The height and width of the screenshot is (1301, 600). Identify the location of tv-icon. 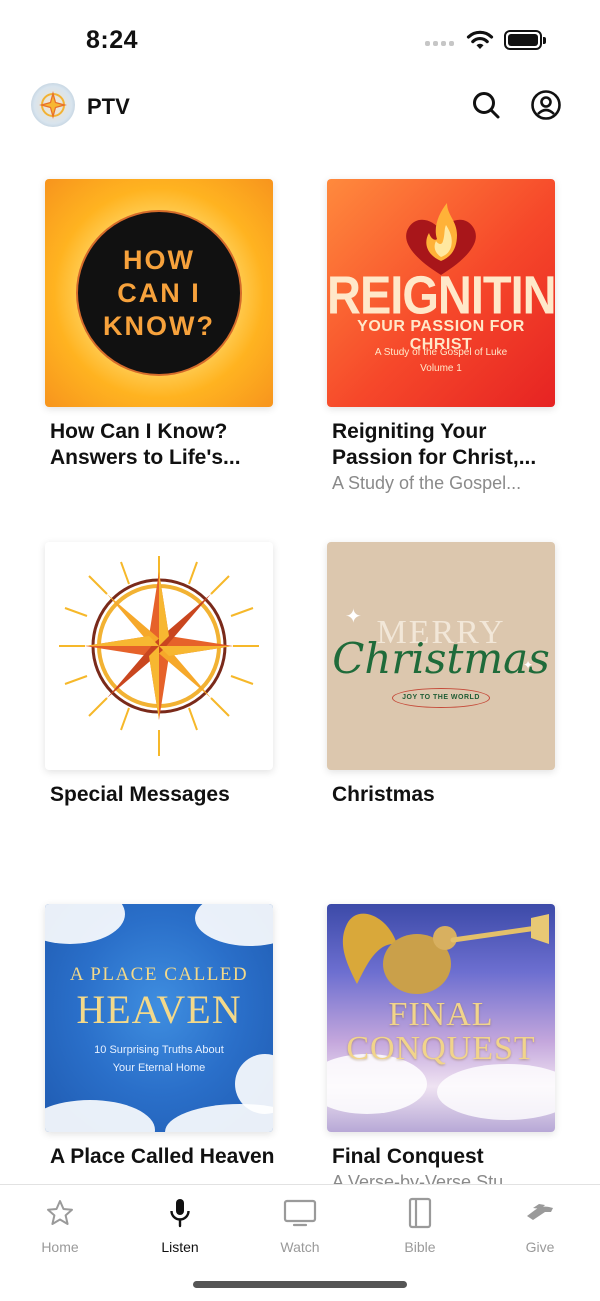
(300, 1213).